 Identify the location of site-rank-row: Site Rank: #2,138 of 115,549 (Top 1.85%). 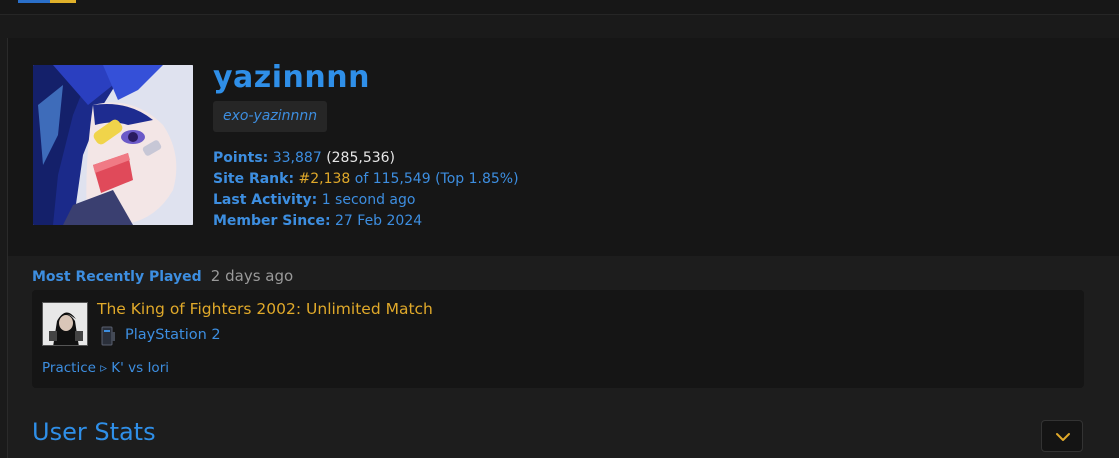
(366, 179).